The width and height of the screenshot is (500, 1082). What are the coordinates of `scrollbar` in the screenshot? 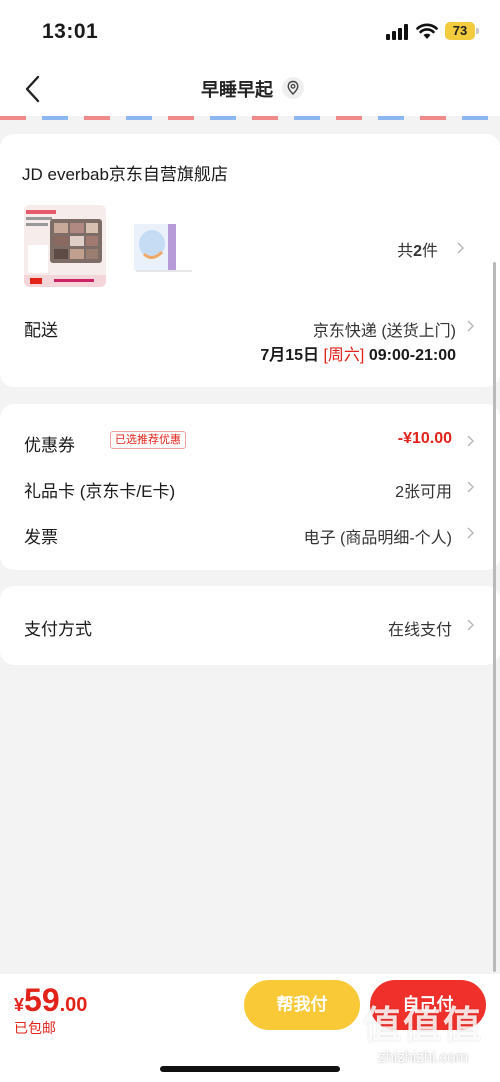 It's located at (494, 617).